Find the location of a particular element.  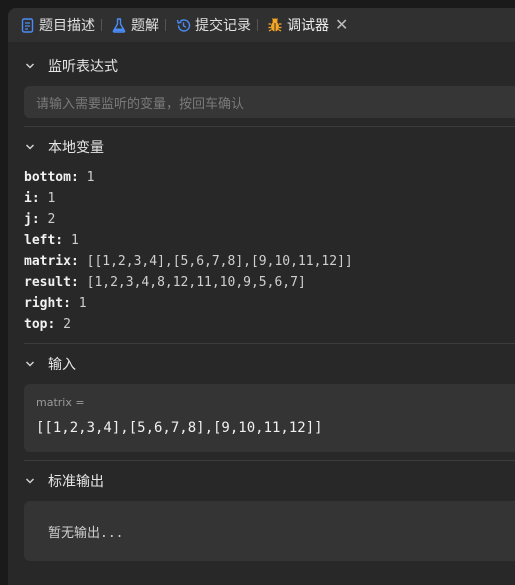

bug-icon is located at coordinates (275, 25).